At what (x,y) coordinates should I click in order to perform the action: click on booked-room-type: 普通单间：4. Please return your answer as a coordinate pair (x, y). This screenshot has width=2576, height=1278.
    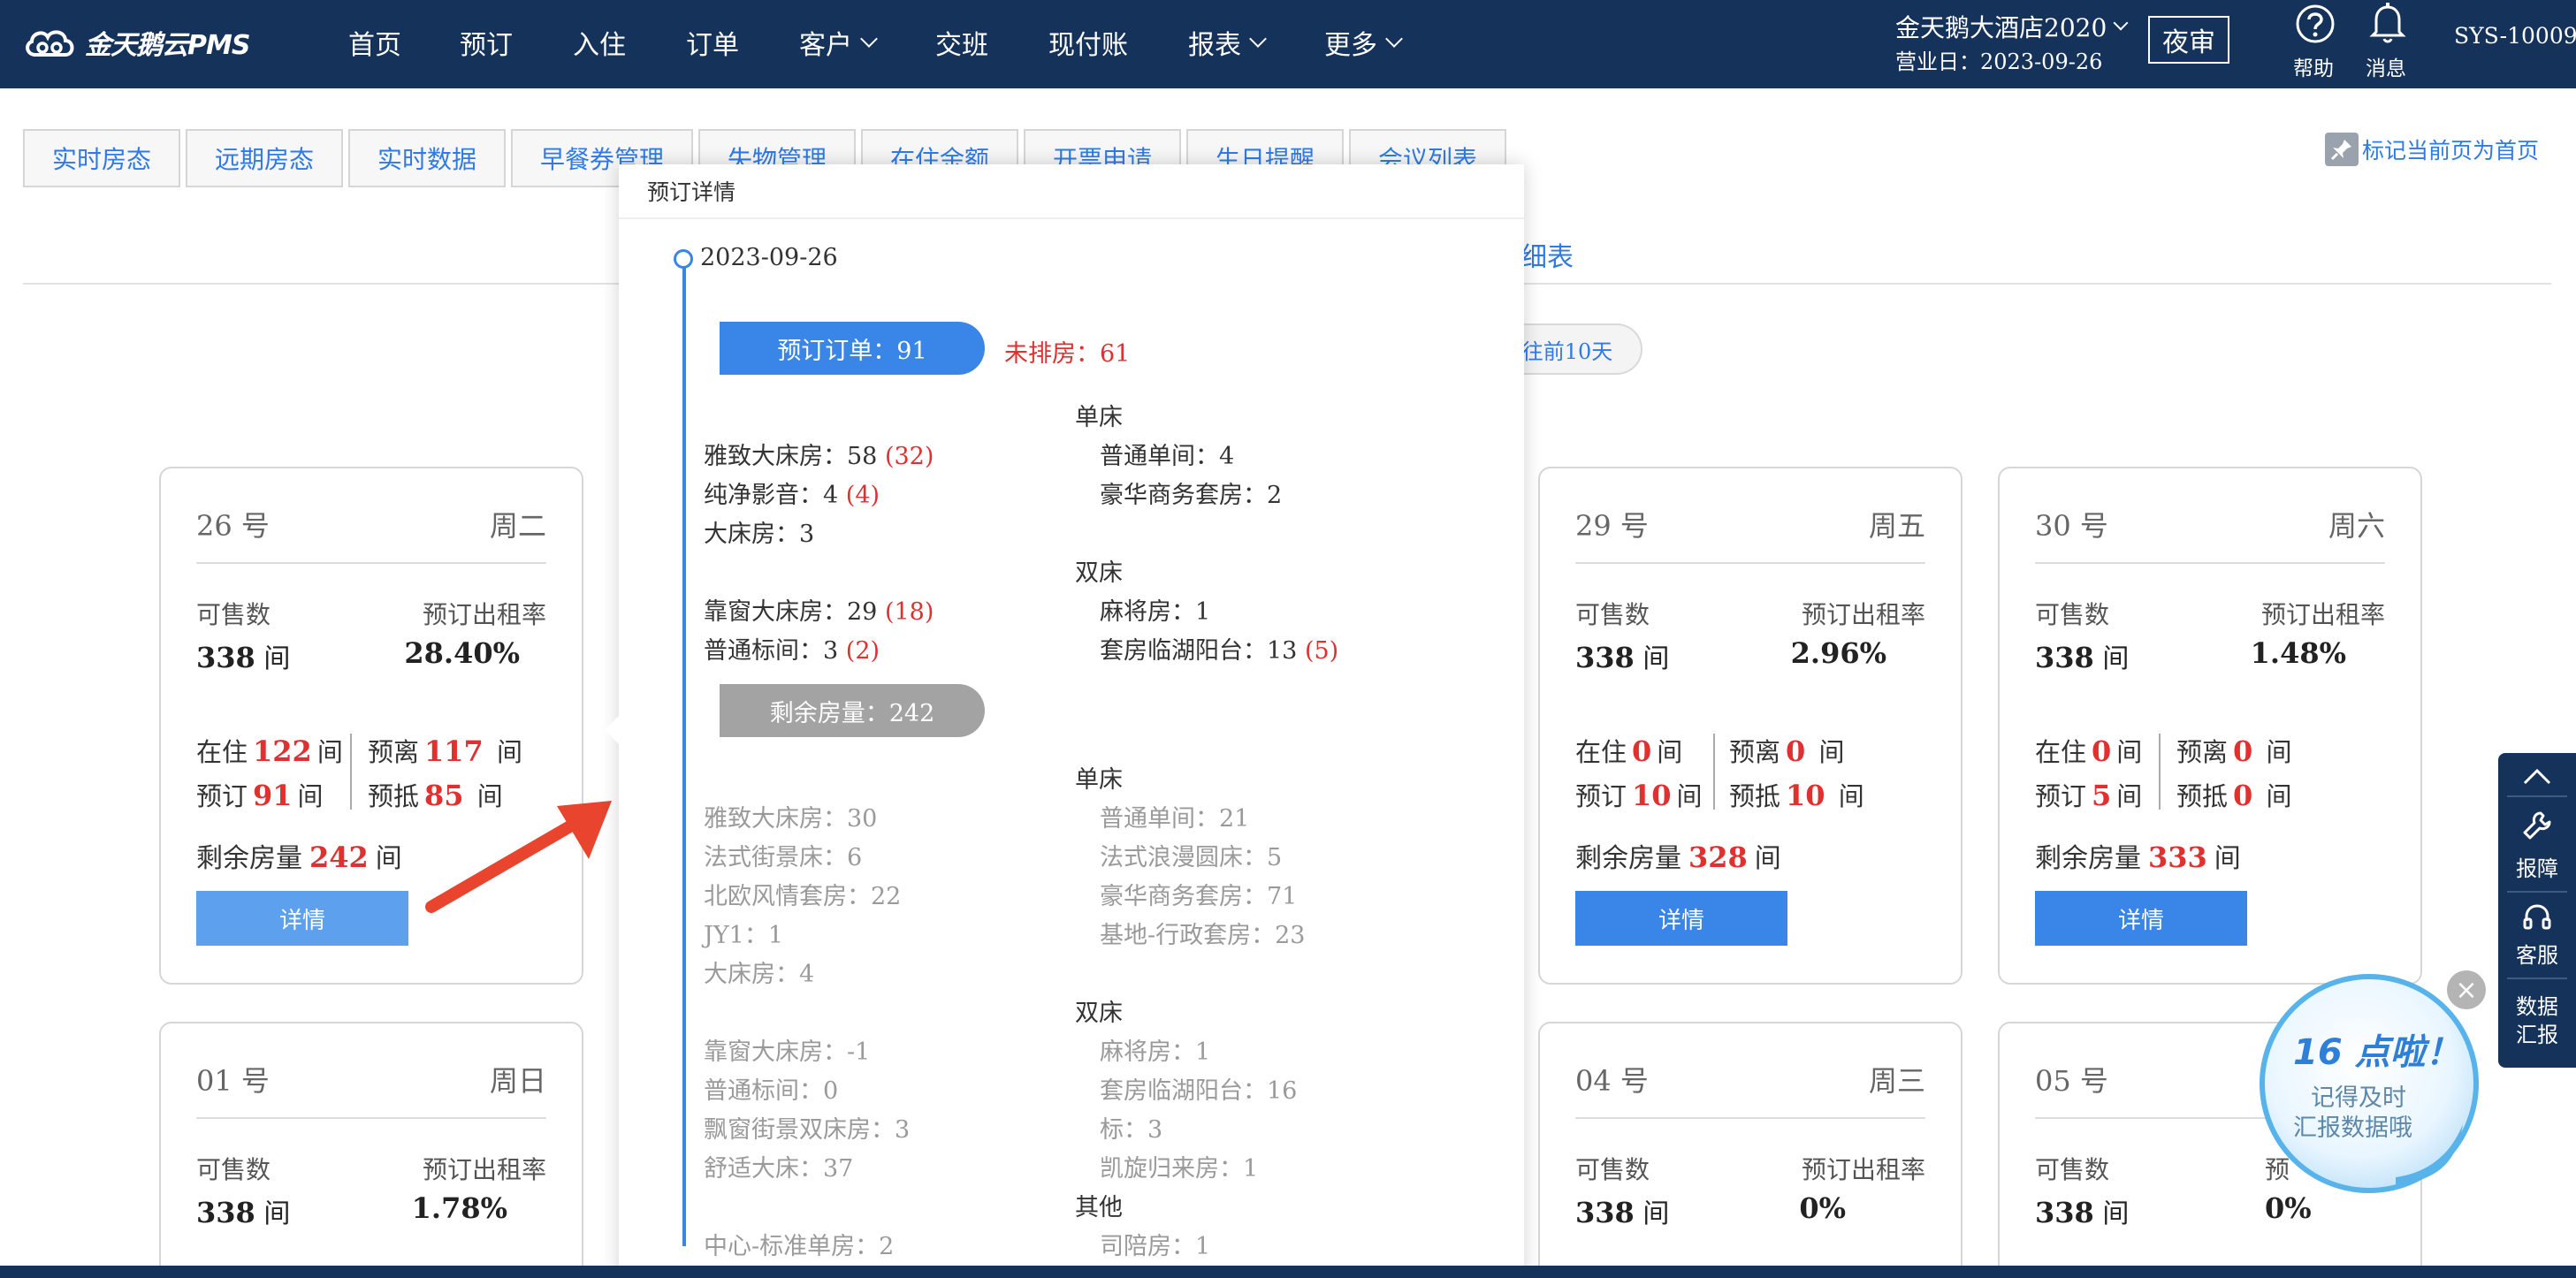
    Looking at the image, I should click on (1167, 456).